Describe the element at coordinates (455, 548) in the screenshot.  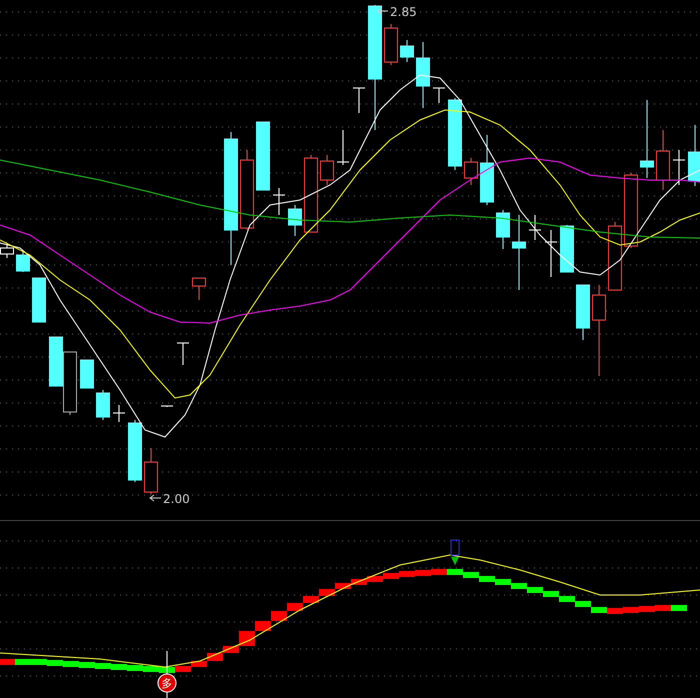
I see `outline-marker` at that location.